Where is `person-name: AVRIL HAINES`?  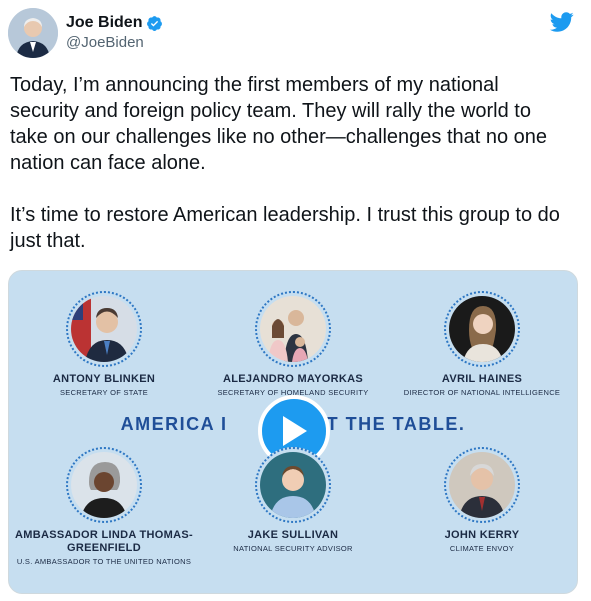
person-name: AVRIL HAINES is located at coordinates (482, 379).